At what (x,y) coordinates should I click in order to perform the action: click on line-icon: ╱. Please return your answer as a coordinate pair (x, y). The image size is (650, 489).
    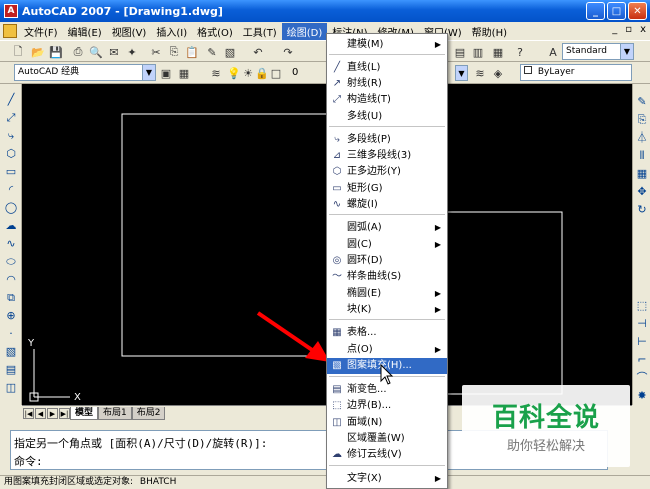
    Looking at the image, I should click on (337, 67).